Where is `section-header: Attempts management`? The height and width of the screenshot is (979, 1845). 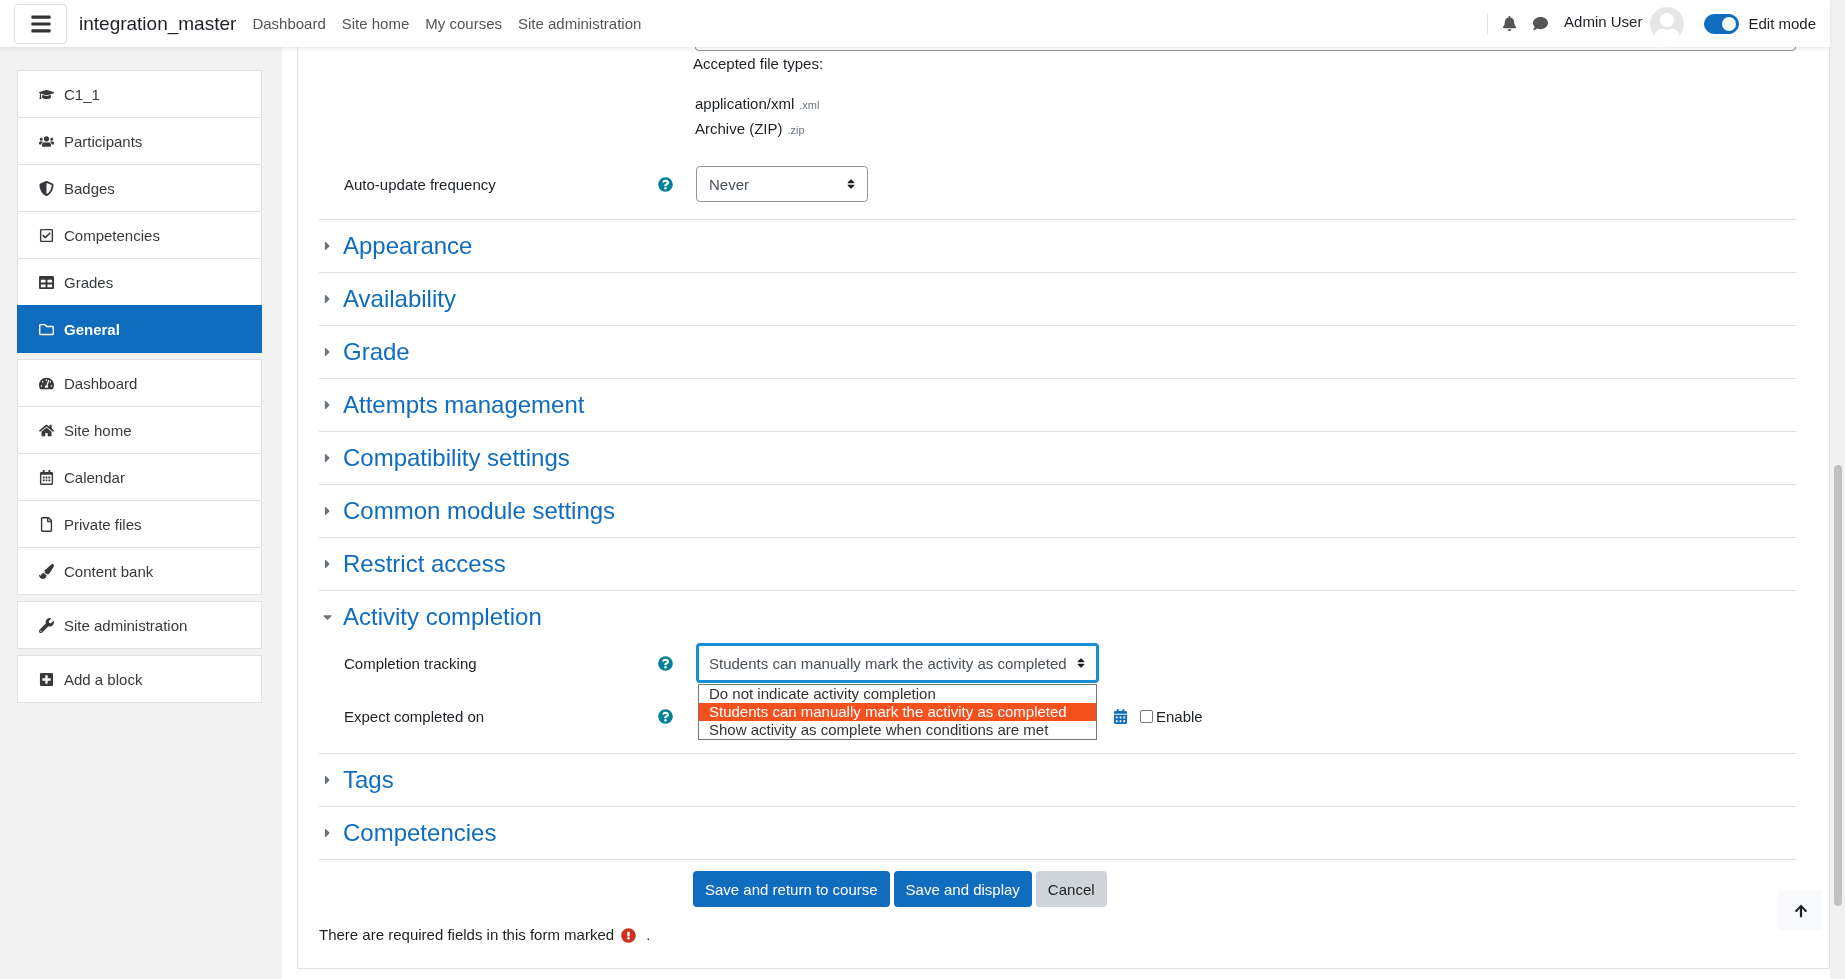 section-header: Attempts management is located at coordinates (1057, 405).